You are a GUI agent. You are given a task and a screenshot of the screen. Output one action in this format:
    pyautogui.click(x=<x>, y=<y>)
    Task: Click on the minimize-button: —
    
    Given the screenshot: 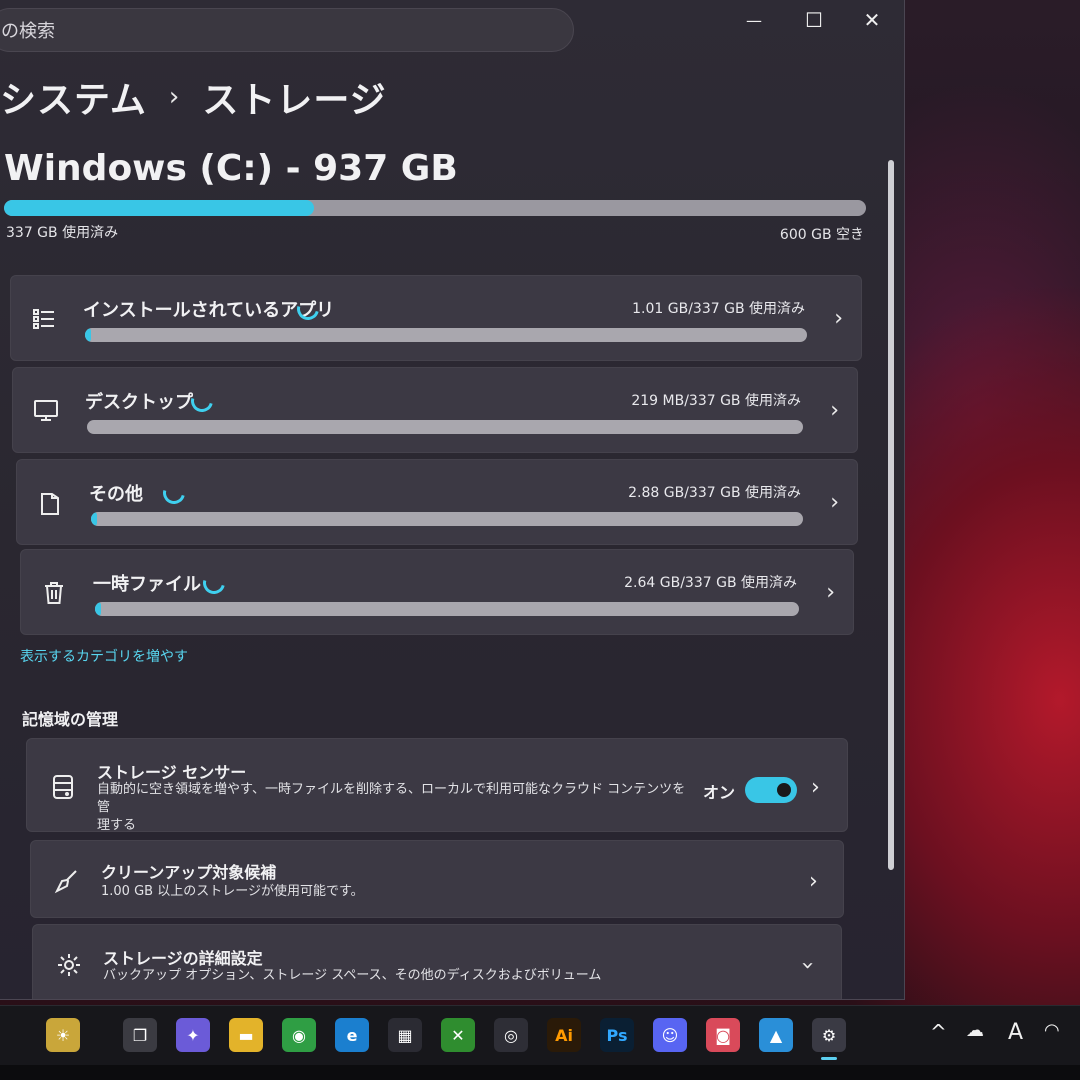 What is the action you would take?
    pyautogui.click(x=754, y=20)
    